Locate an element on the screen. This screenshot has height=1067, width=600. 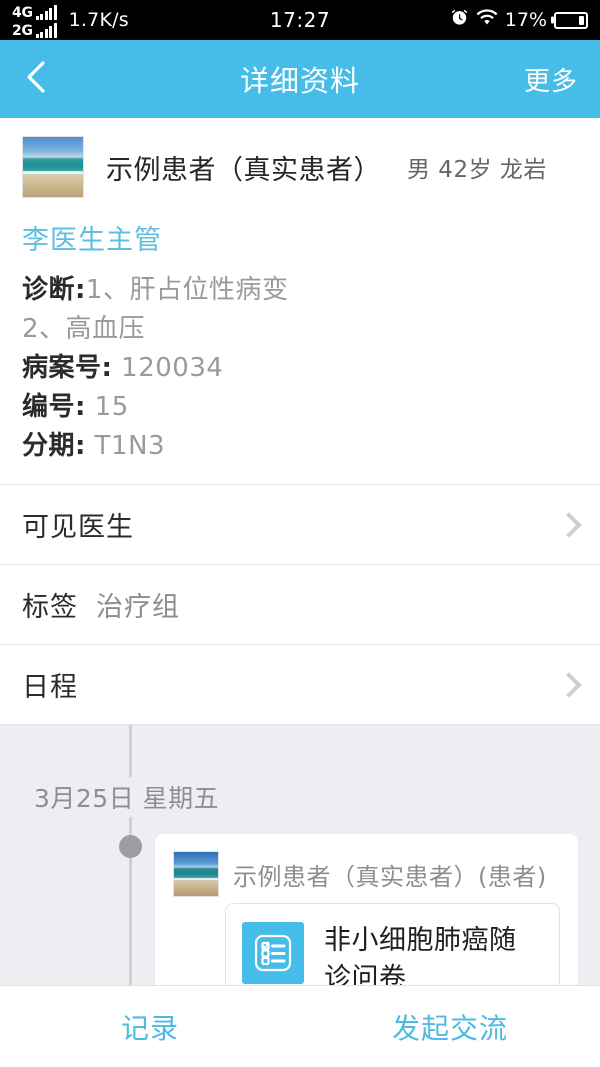
info-value: T1N3 is located at coordinates (130, 446).